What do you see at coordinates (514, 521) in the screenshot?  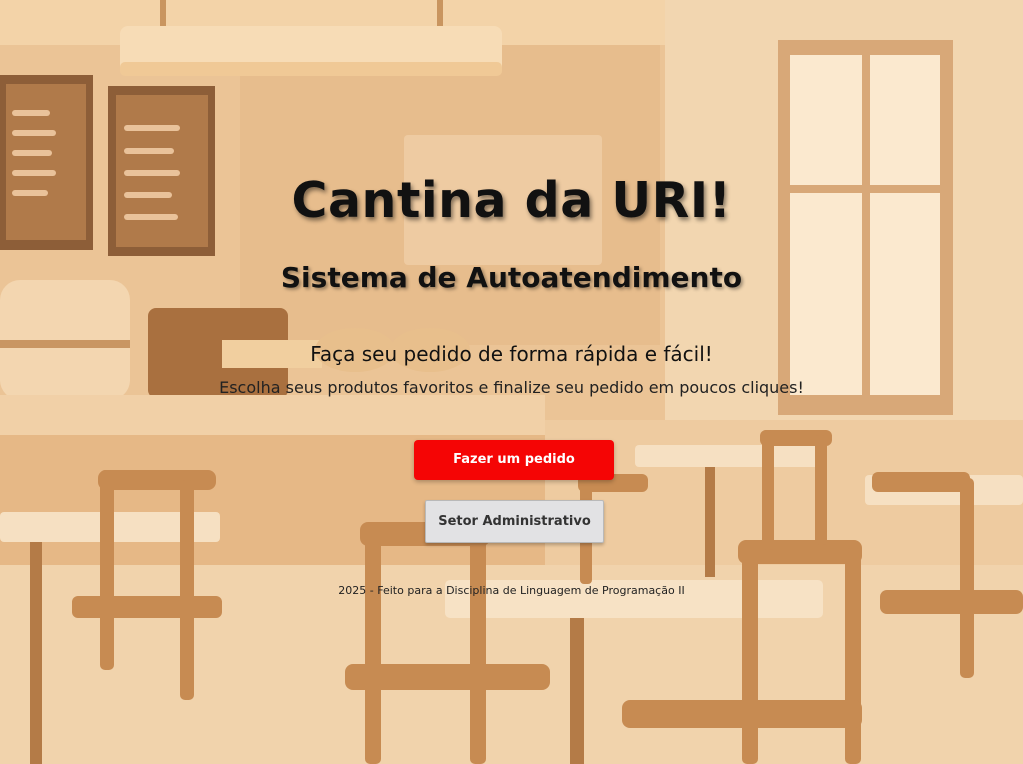 I see `admin-sector-button: Setor Administrativo` at bounding box center [514, 521].